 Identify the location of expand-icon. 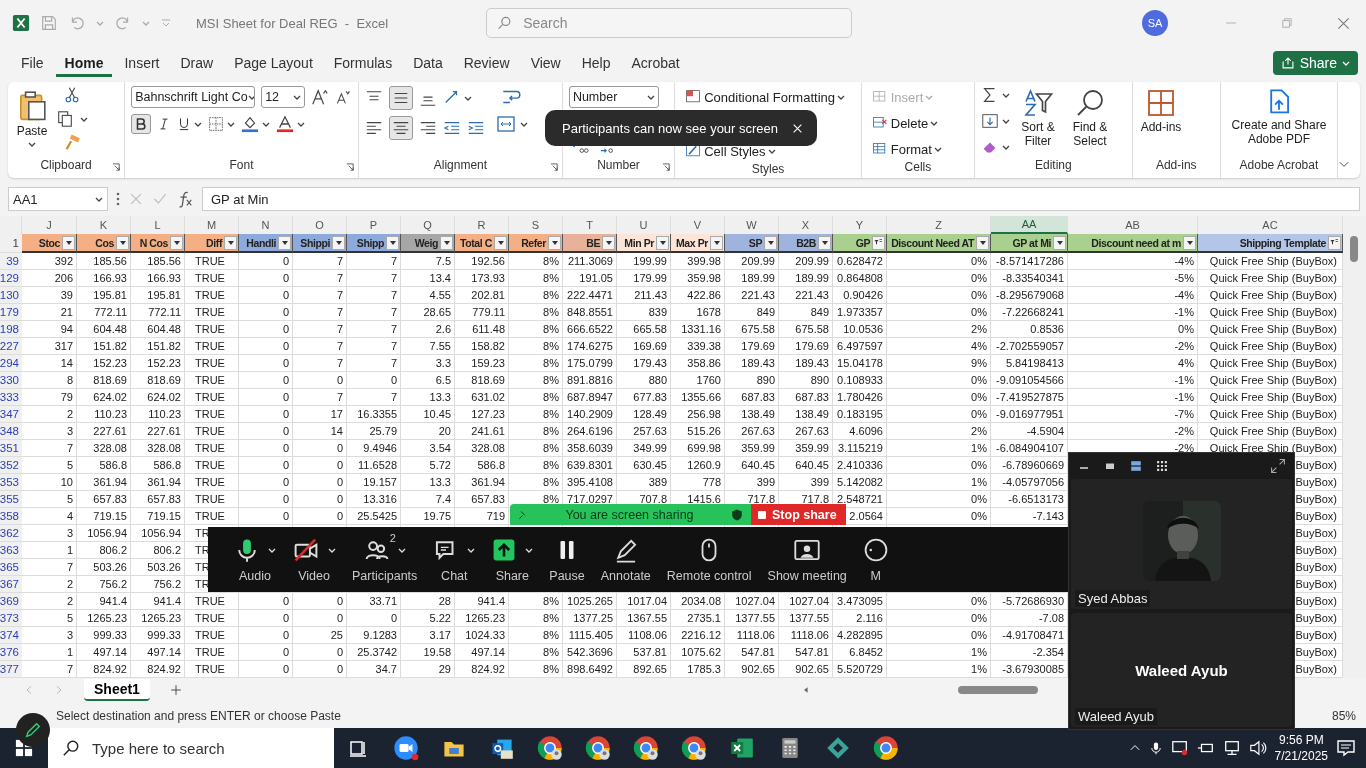
(1278, 466).